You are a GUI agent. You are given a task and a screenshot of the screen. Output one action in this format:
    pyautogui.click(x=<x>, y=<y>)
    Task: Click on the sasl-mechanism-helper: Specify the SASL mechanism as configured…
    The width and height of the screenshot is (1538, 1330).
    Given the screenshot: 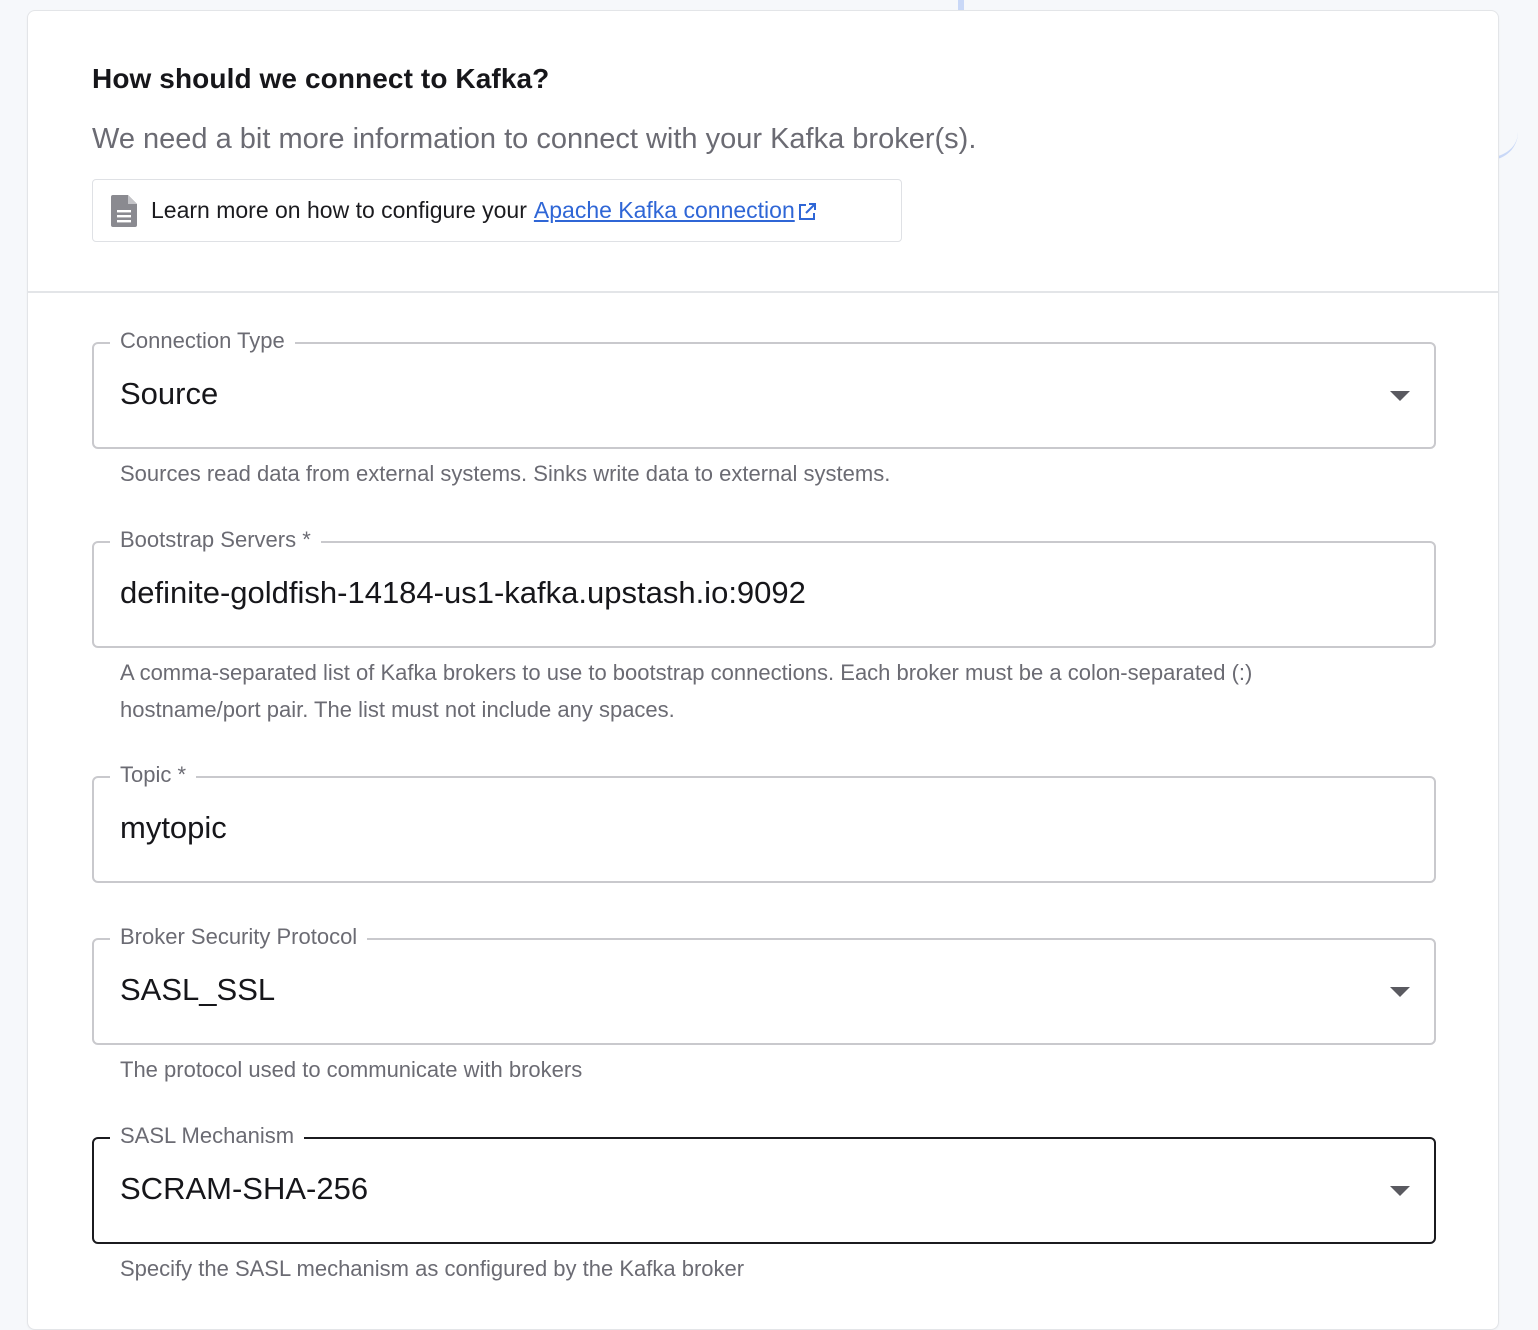 What is the action you would take?
    pyautogui.click(x=432, y=1268)
    